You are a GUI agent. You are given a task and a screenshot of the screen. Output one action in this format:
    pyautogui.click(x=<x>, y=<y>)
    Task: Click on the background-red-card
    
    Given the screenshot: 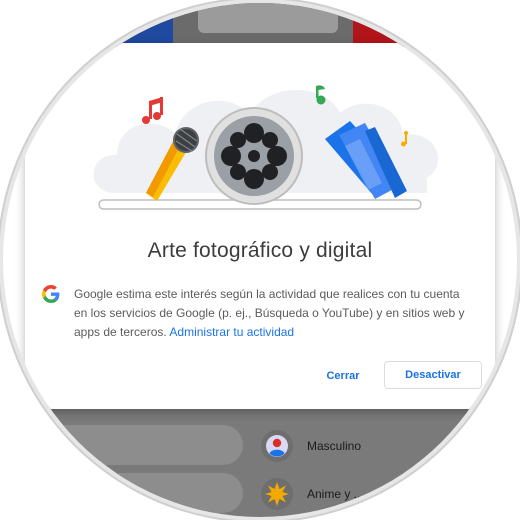 What is the action you would take?
    pyautogui.click(x=408, y=25)
    